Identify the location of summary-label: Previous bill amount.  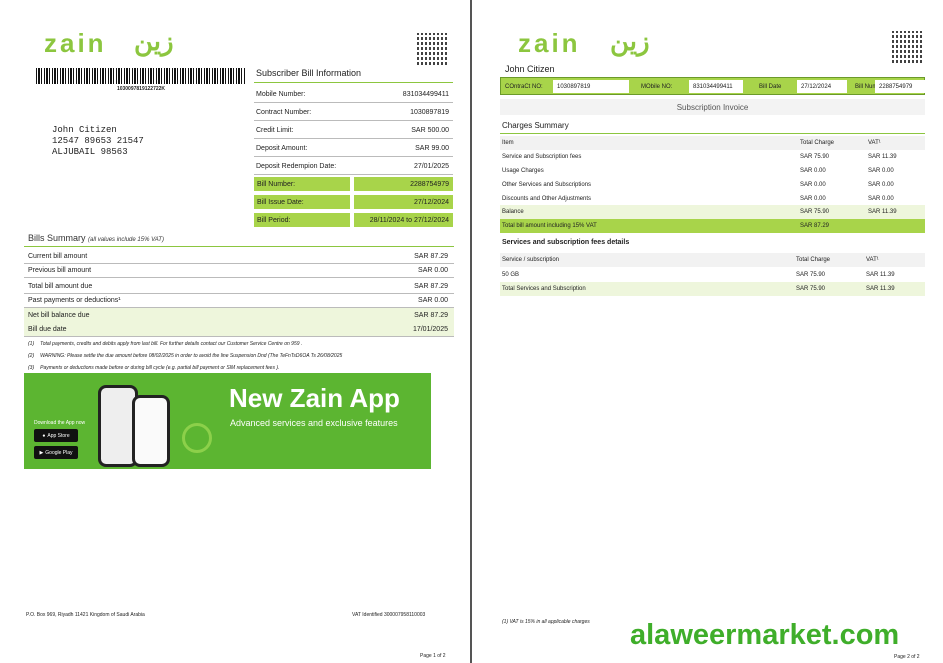
(60, 270).